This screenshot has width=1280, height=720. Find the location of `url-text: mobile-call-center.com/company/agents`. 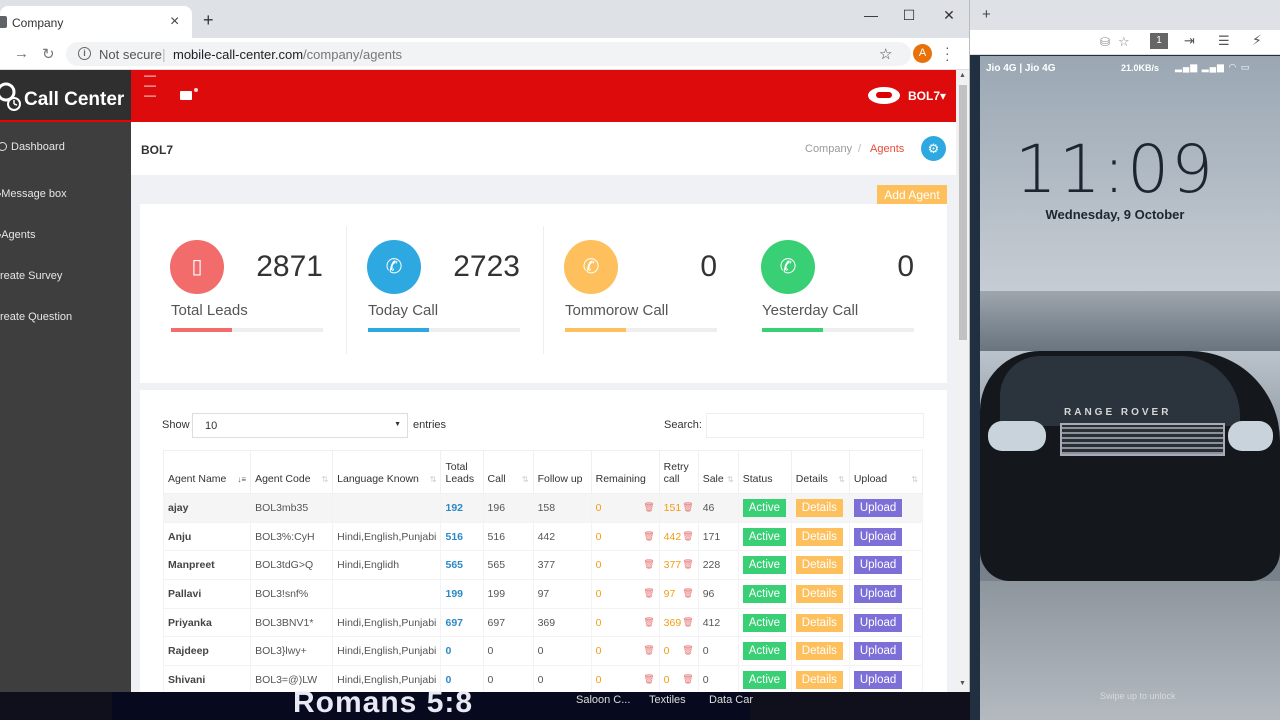

url-text: mobile-call-center.com/company/agents is located at coordinates (287, 54).